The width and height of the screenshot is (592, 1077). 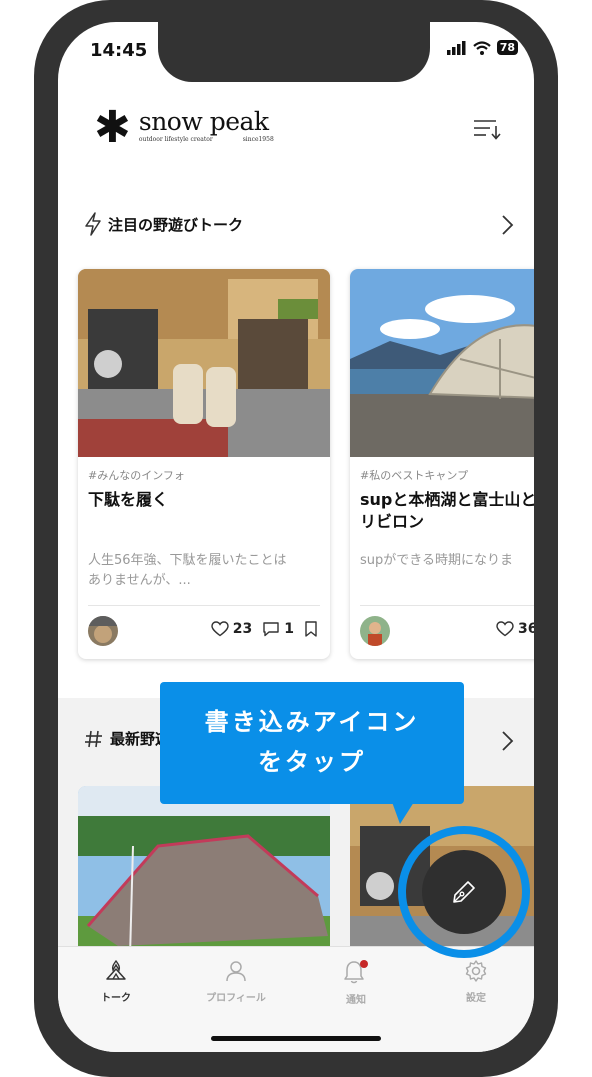 What do you see at coordinates (312, 743) in the screenshot?
I see `tutorial-tooltip: 書き込みアイコン をタップ` at bounding box center [312, 743].